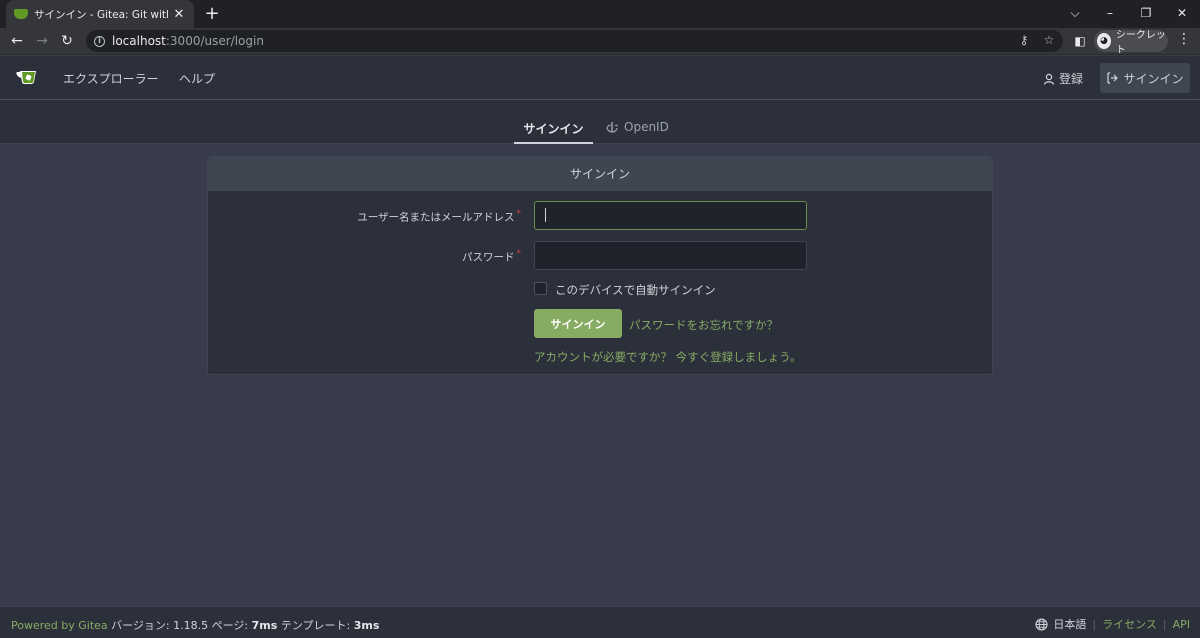  Describe the element at coordinates (1146, 14) in the screenshot. I see `restore-button: ❐` at that location.